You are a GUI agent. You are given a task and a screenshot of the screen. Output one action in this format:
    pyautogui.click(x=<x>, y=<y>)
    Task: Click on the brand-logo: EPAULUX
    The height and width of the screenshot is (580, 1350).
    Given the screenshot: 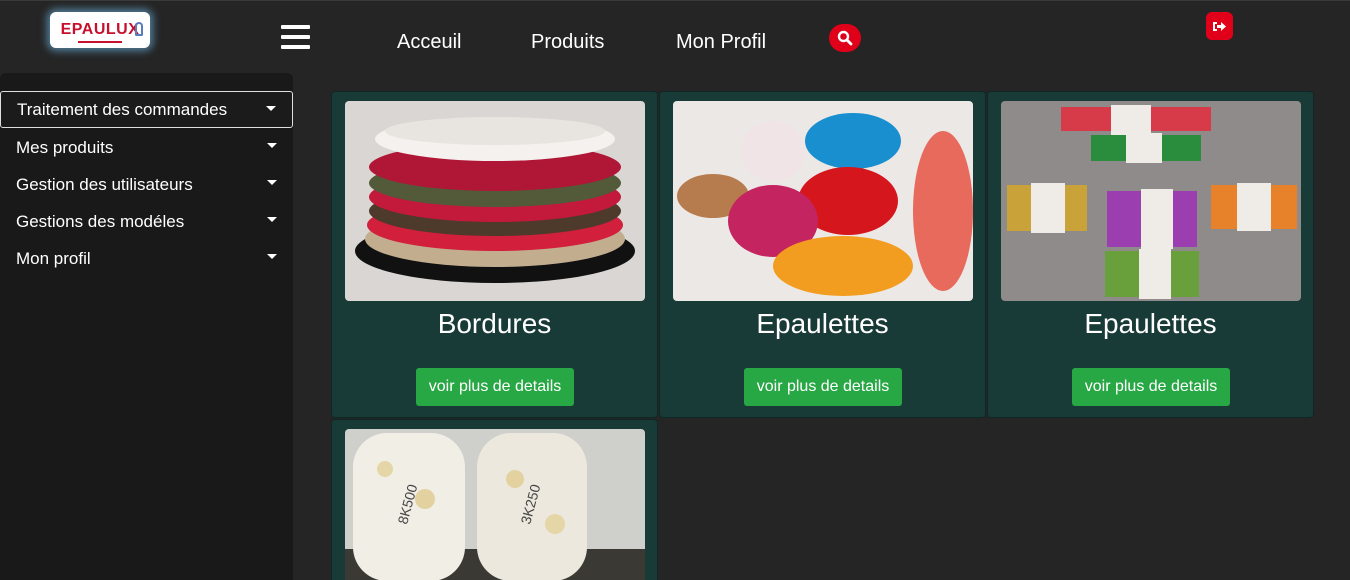 What is the action you would take?
    pyautogui.click(x=100, y=30)
    